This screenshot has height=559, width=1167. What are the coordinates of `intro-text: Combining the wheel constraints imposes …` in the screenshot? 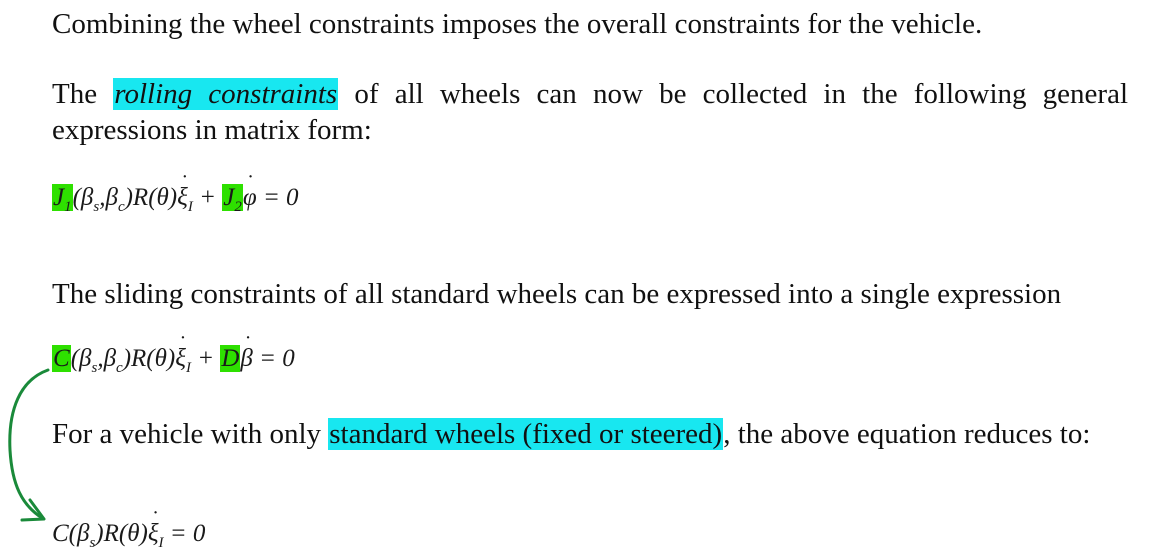 It's located at (517, 24).